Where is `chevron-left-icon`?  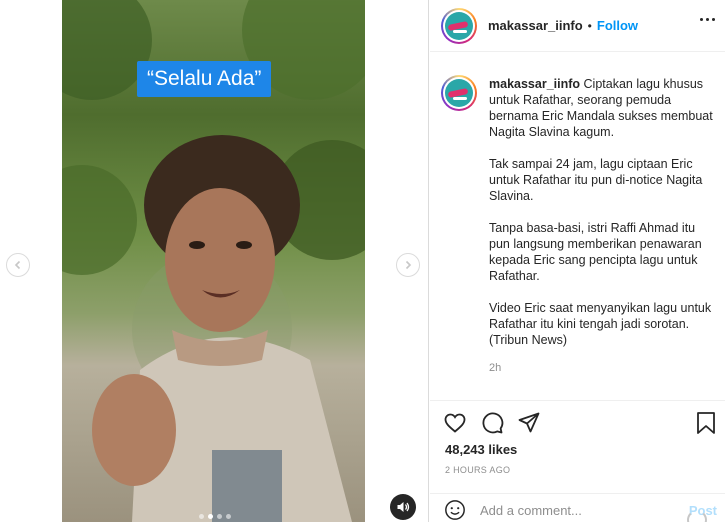
chevron-left-icon is located at coordinates (17, 265).